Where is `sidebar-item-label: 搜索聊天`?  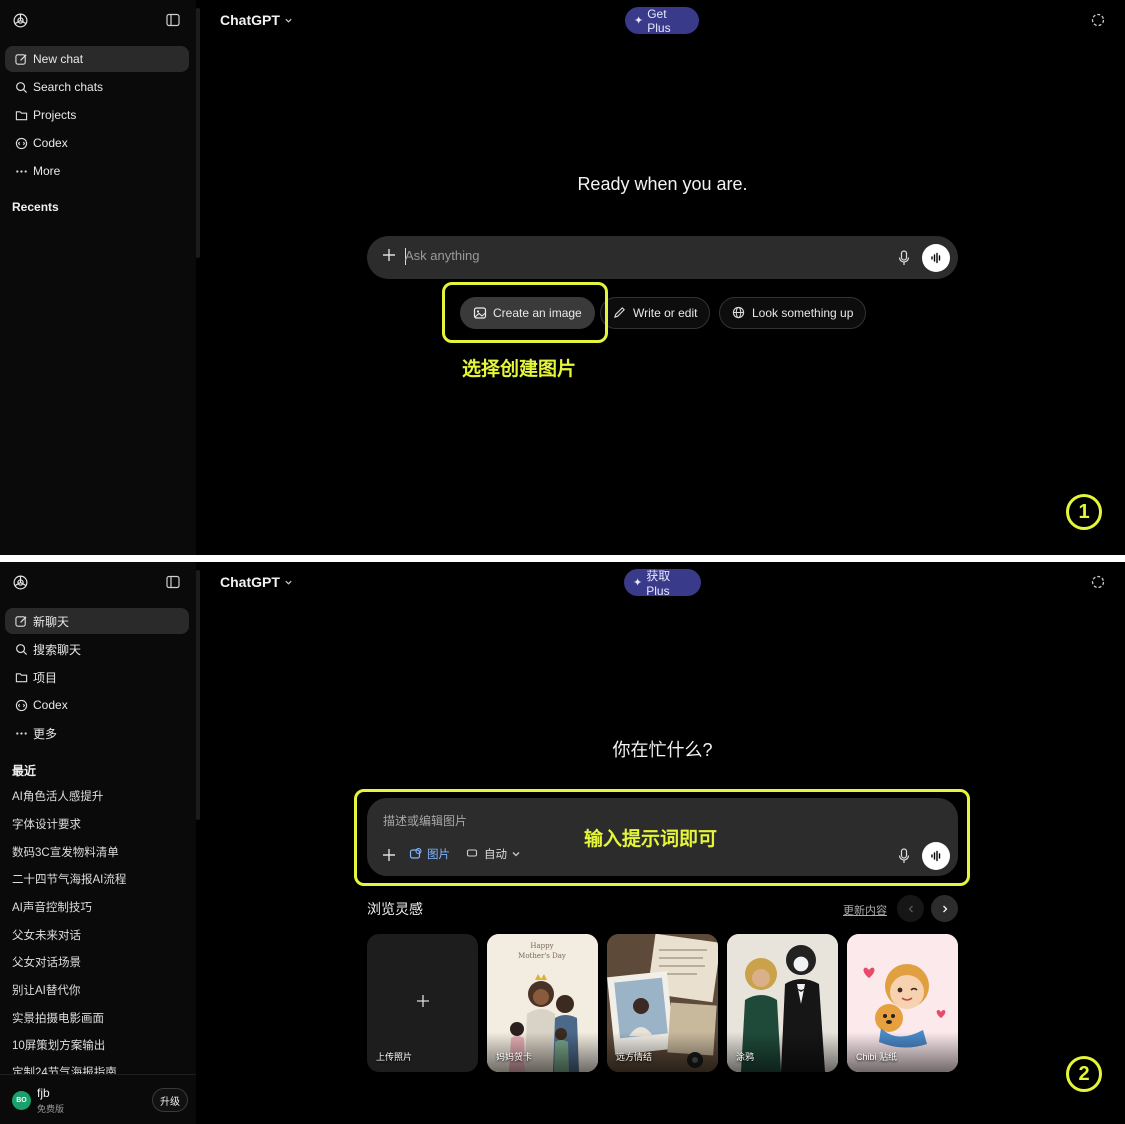
sidebar-item-label: 搜索聊天 is located at coordinates (57, 649).